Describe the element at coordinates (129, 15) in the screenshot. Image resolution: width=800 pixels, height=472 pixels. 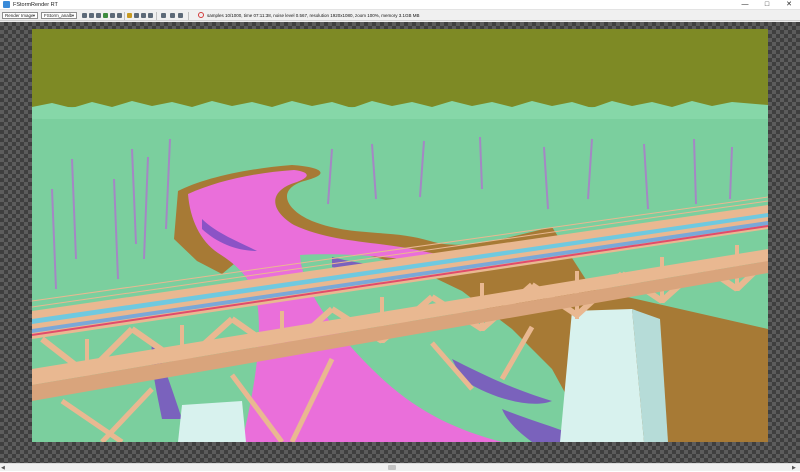
I see `pause-icon` at that location.